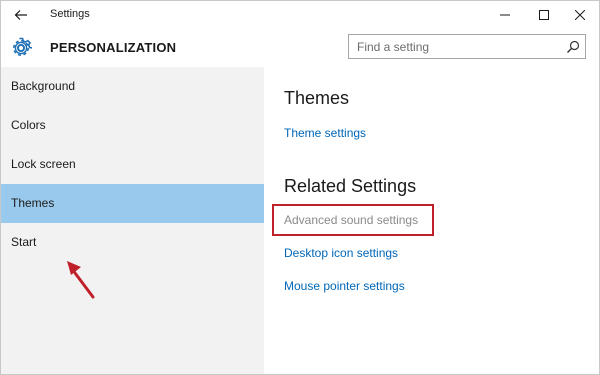  What do you see at coordinates (132, 203) in the screenshot?
I see `sidebar-item-themes: Themes` at bounding box center [132, 203].